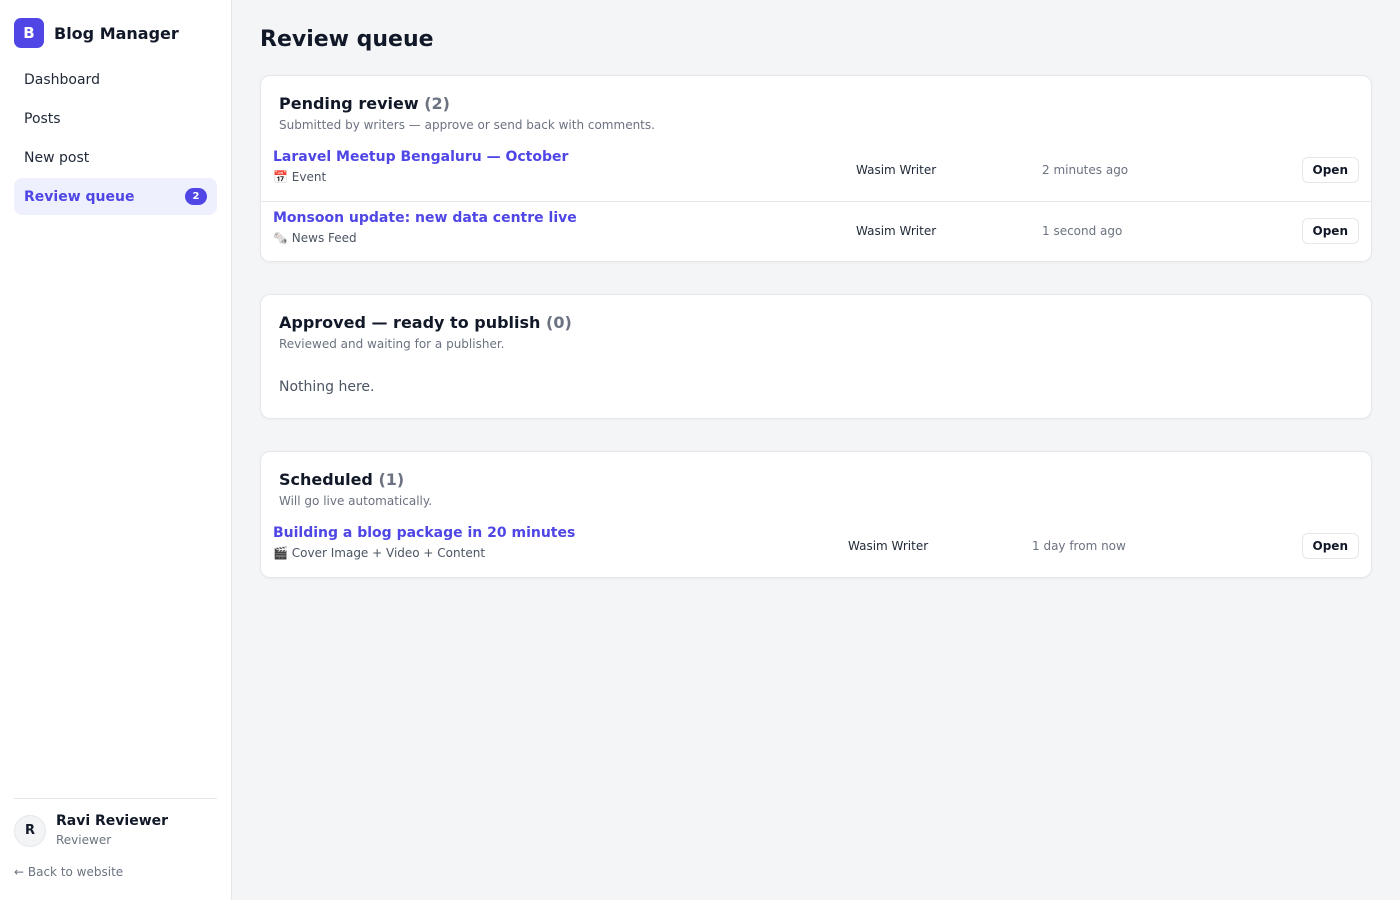  What do you see at coordinates (1079, 546) in the screenshot?
I see `post-time: 1 day from now` at bounding box center [1079, 546].